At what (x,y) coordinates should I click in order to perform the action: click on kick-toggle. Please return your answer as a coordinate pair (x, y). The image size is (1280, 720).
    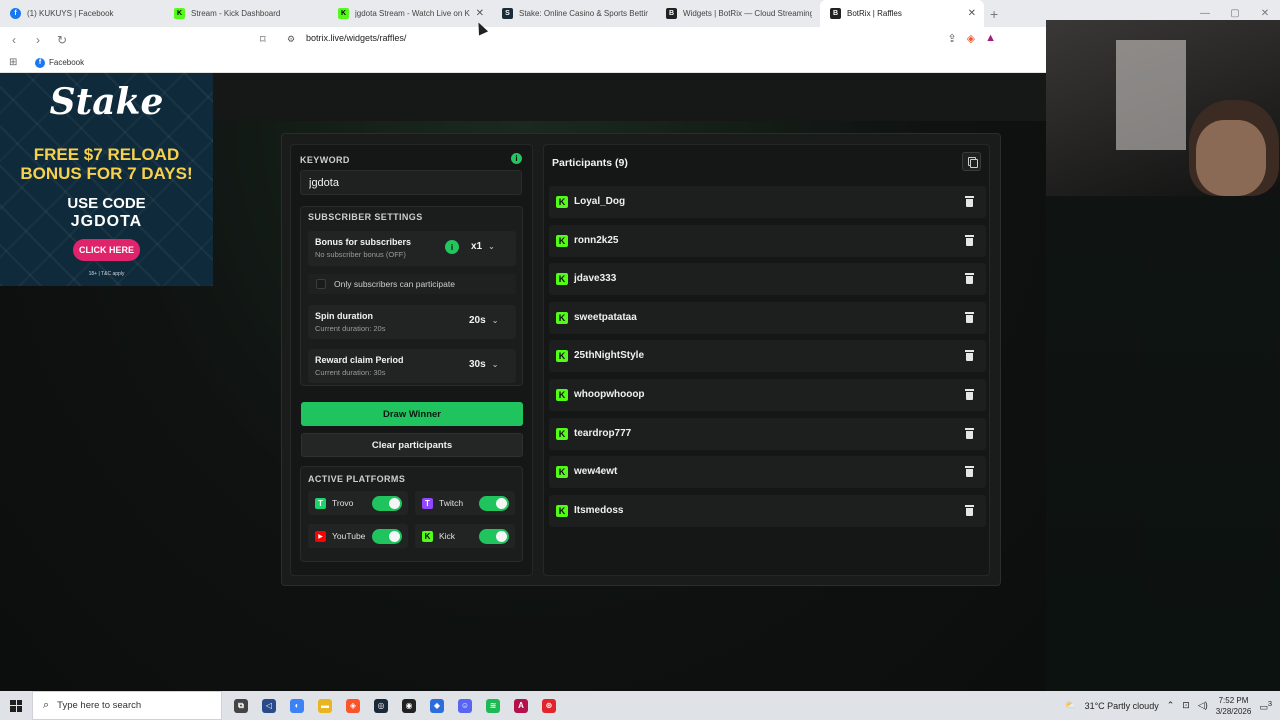
    Looking at the image, I should click on (494, 536).